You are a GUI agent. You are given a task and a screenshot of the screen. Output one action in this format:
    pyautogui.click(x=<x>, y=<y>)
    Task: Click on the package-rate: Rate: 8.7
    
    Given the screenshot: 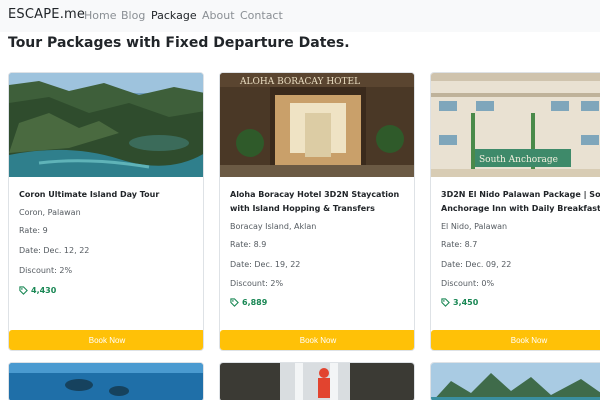 What is the action you would take?
    pyautogui.click(x=459, y=244)
    